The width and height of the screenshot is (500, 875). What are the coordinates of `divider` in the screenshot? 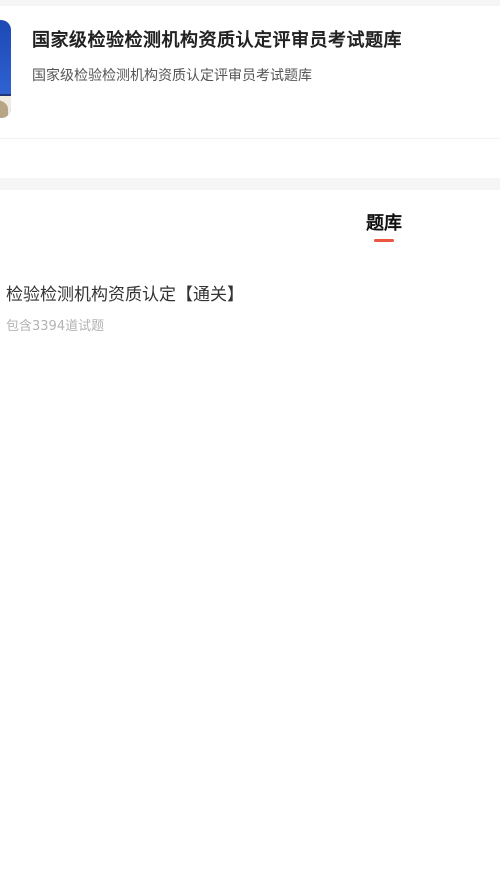 It's located at (250, 138).